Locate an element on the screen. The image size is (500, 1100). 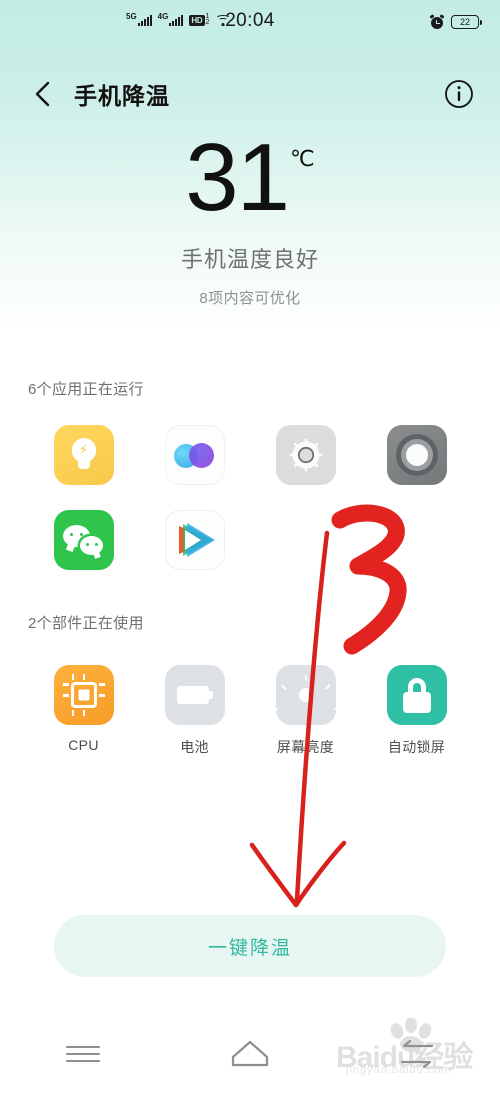
play-triangle-glyph is located at coordinates (196, 540).